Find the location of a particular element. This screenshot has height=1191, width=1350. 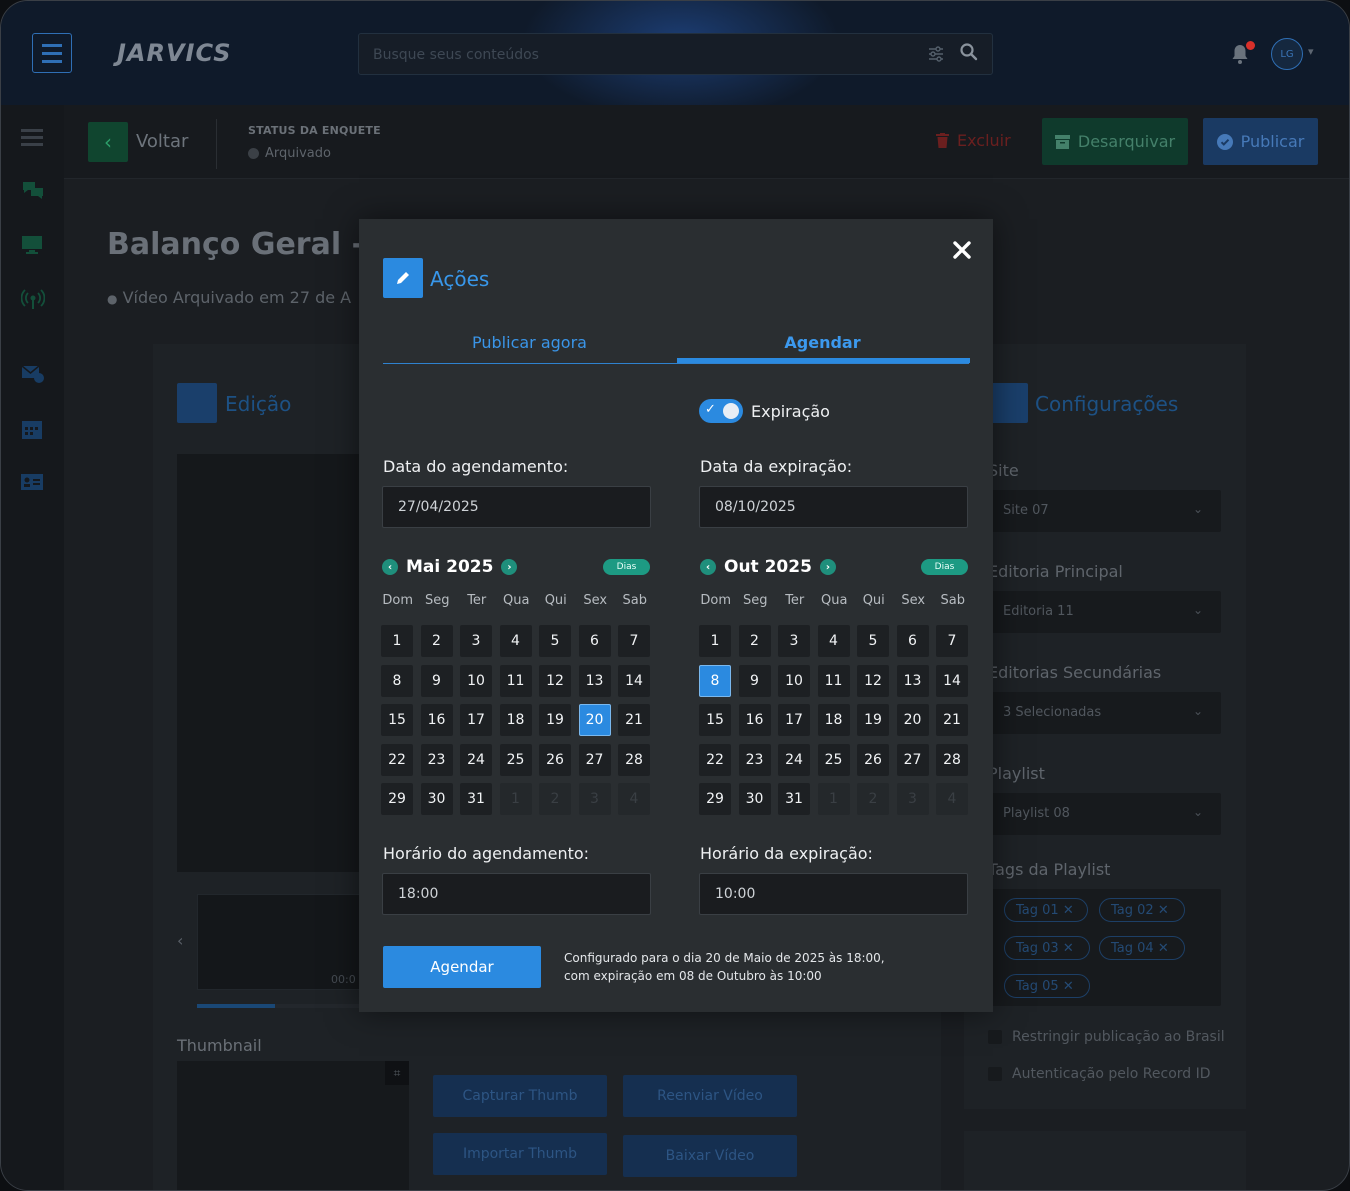

calendar-day: 4 is located at coordinates (515, 641).